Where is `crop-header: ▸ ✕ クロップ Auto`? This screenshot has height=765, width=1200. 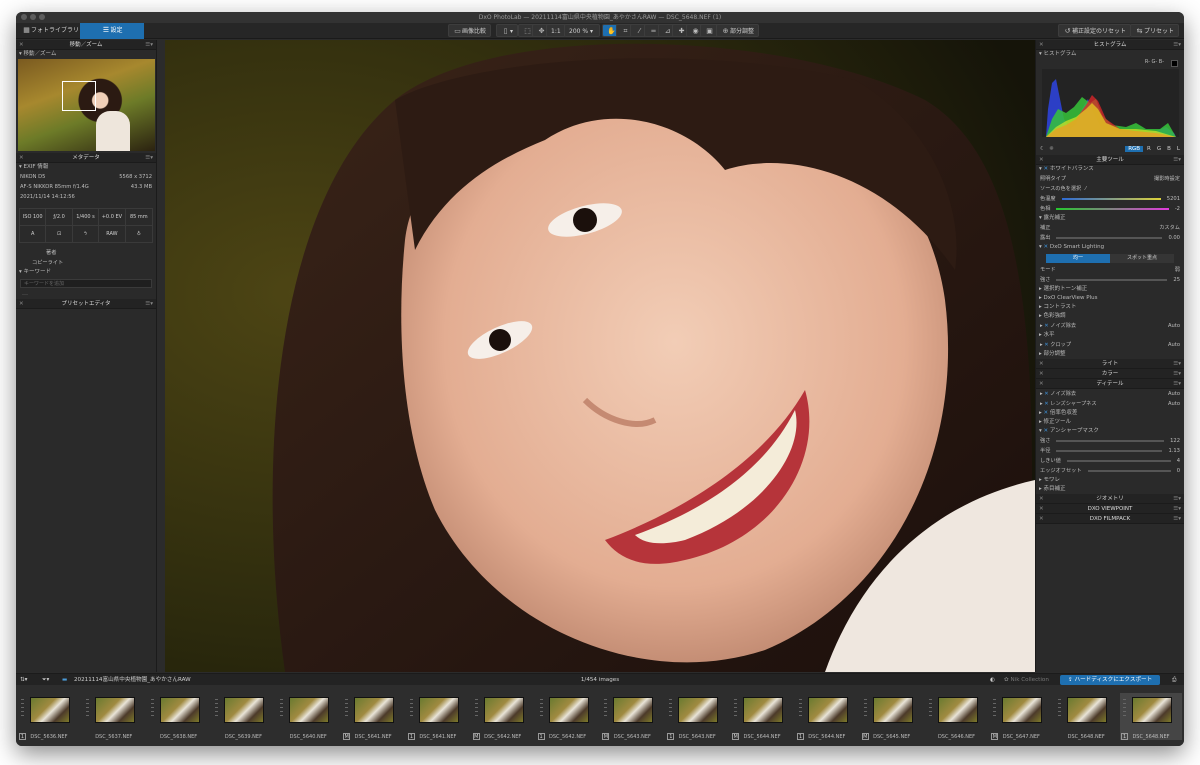 crop-header: ▸ ✕ クロップ Auto is located at coordinates (1110, 345).